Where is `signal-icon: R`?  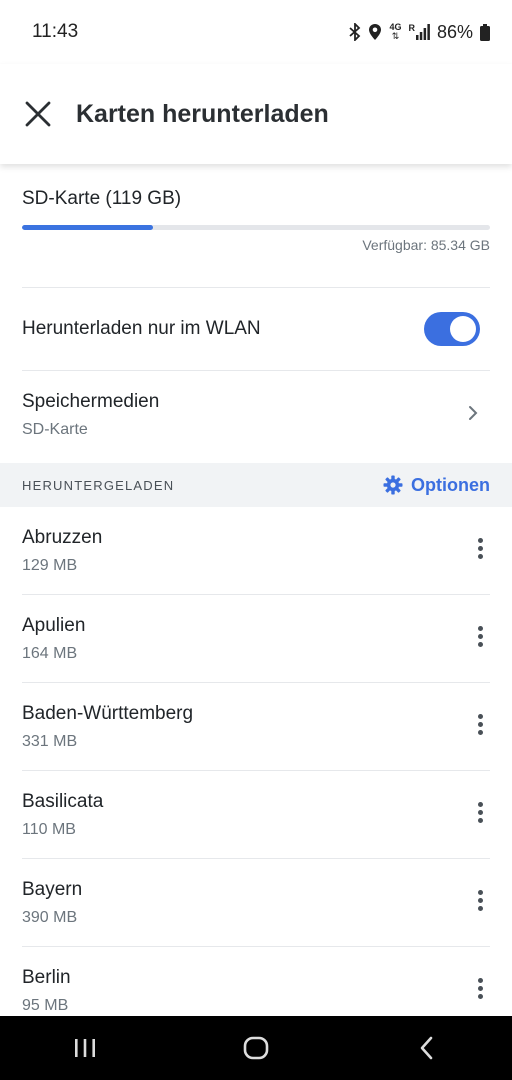 signal-icon: R is located at coordinates (419, 32).